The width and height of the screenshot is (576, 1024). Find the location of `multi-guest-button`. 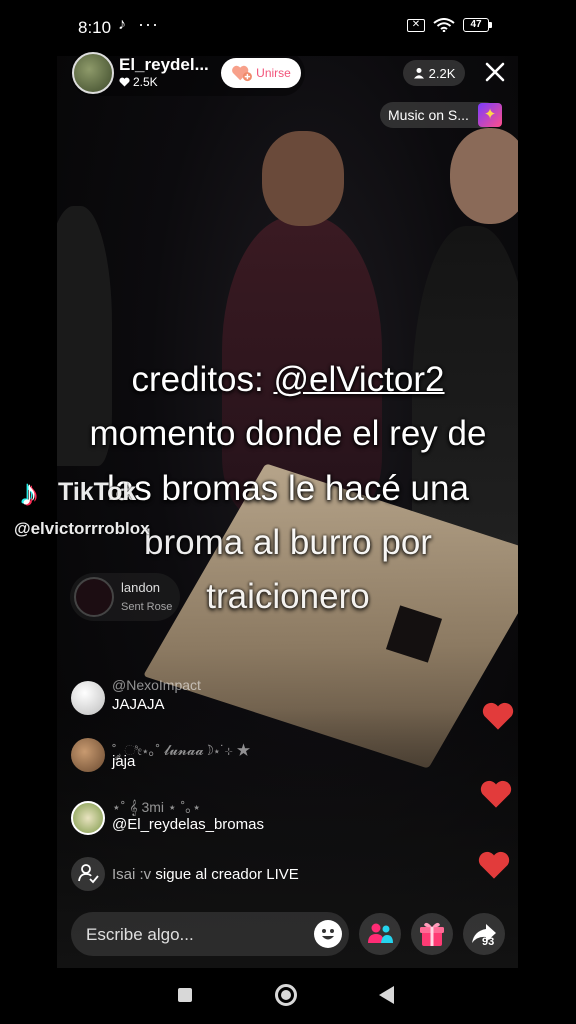

multi-guest-button is located at coordinates (380, 934).